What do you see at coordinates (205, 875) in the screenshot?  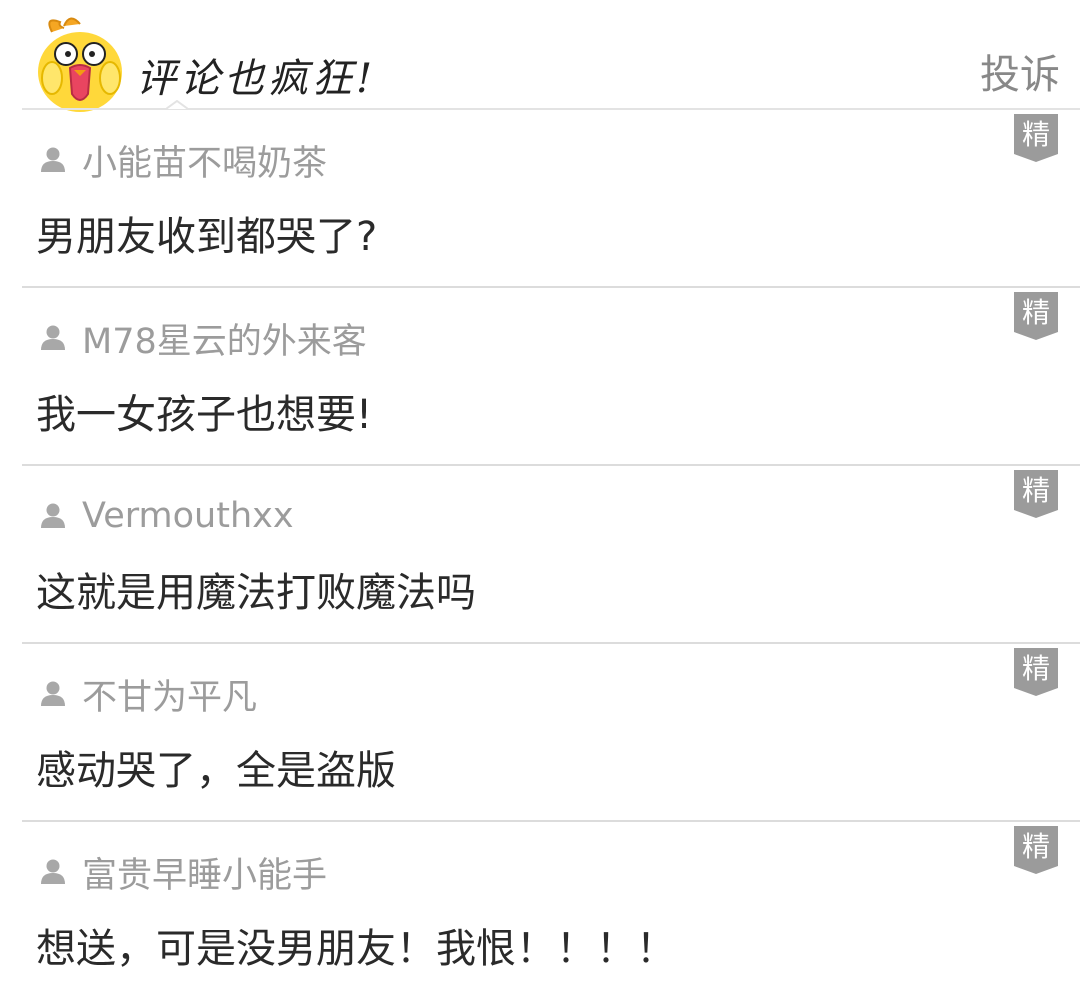 I see `username: 富贵早睡小能手` at bounding box center [205, 875].